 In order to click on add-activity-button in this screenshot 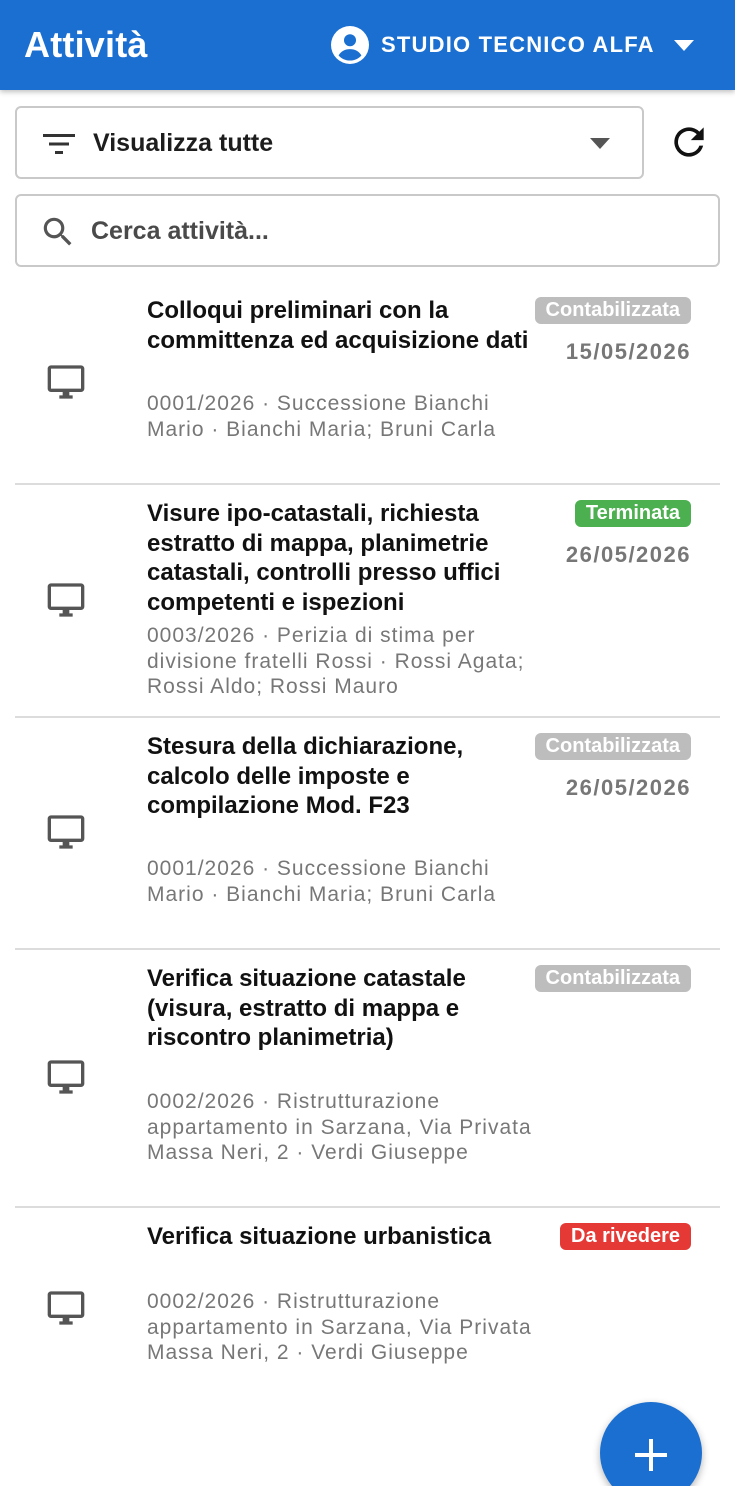, I will do `click(651, 1444)`.